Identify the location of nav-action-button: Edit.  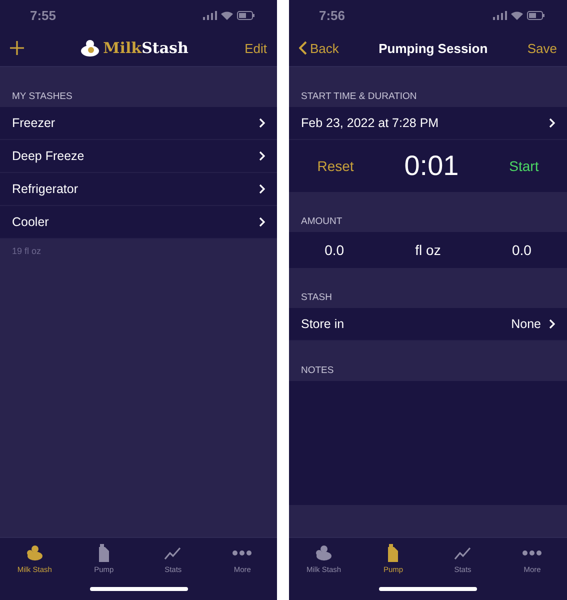
(255, 48).